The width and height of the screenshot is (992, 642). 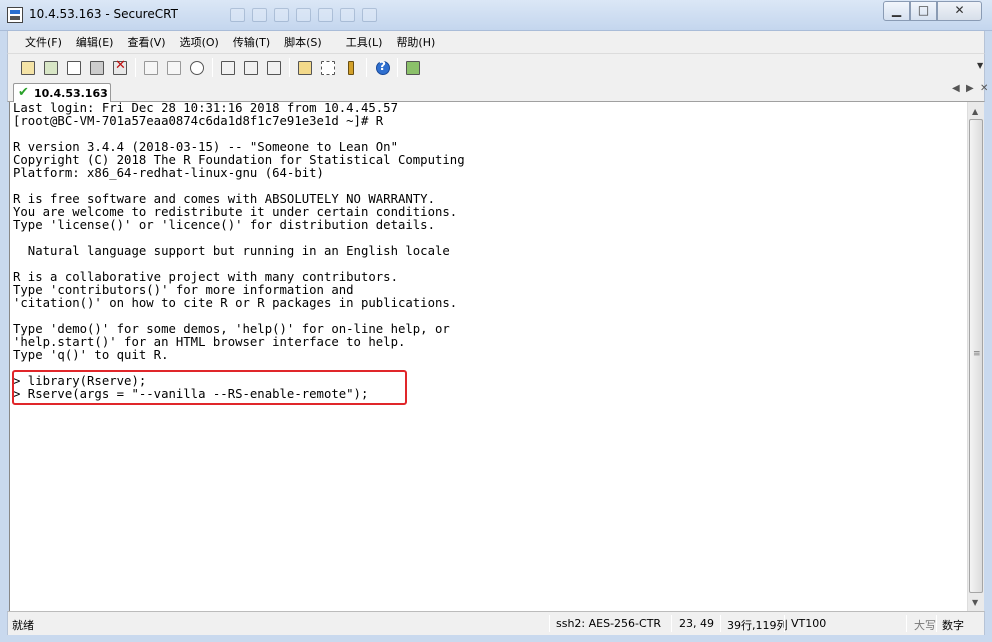 I want to click on keymap-icon, so click(x=327, y=67).